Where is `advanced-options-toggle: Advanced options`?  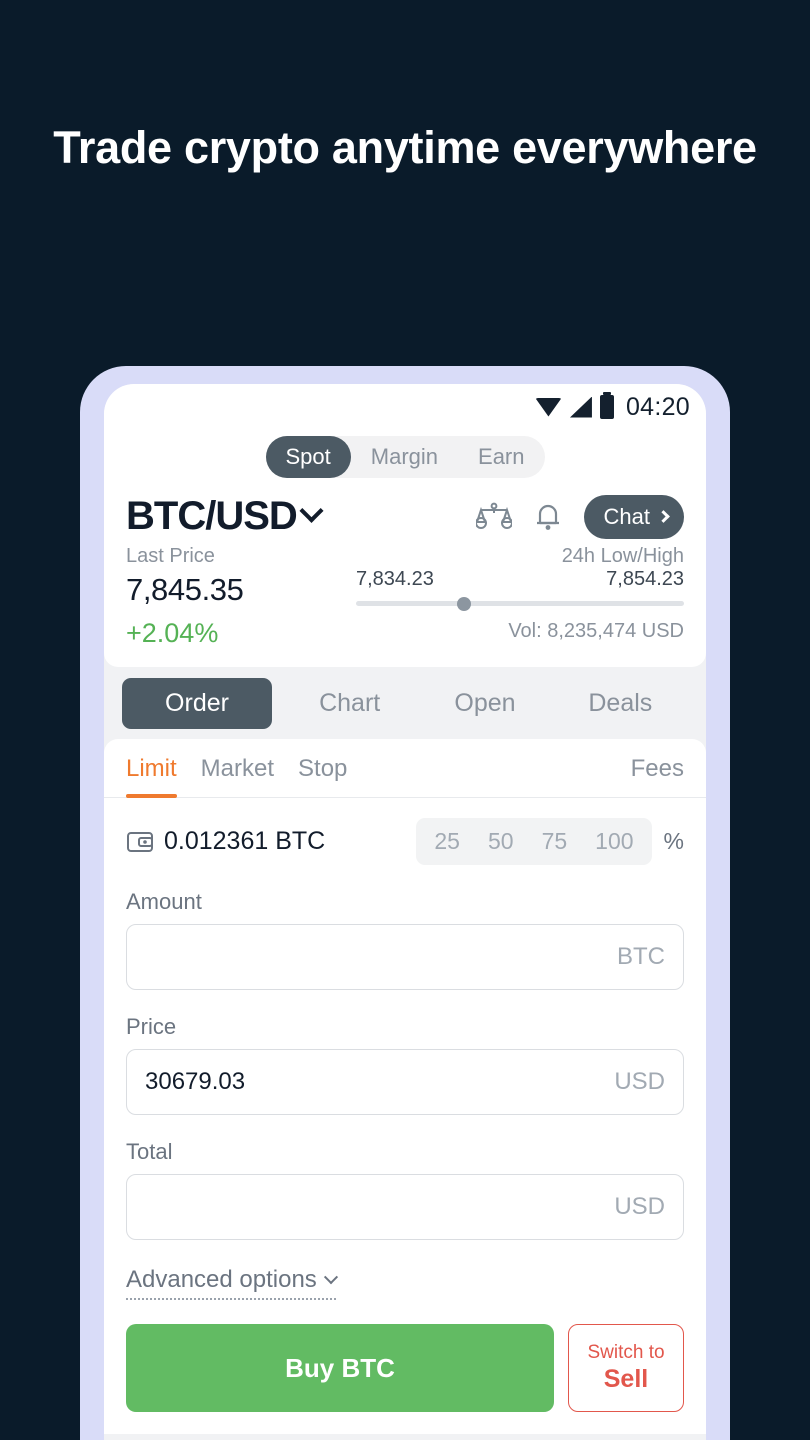
advanced-options-toggle: Advanced options is located at coordinates (232, 1283).